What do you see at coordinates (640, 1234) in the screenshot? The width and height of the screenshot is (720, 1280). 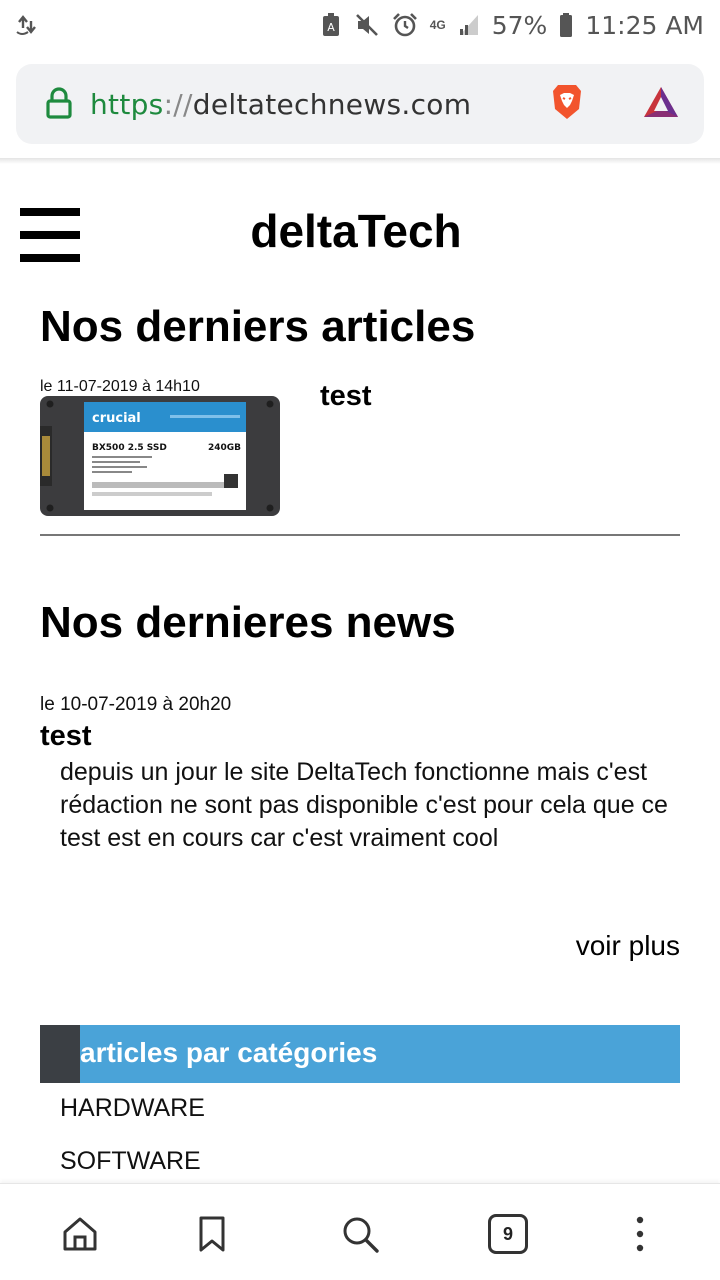 I see `more-icon` at bounding box center [640, 1234].